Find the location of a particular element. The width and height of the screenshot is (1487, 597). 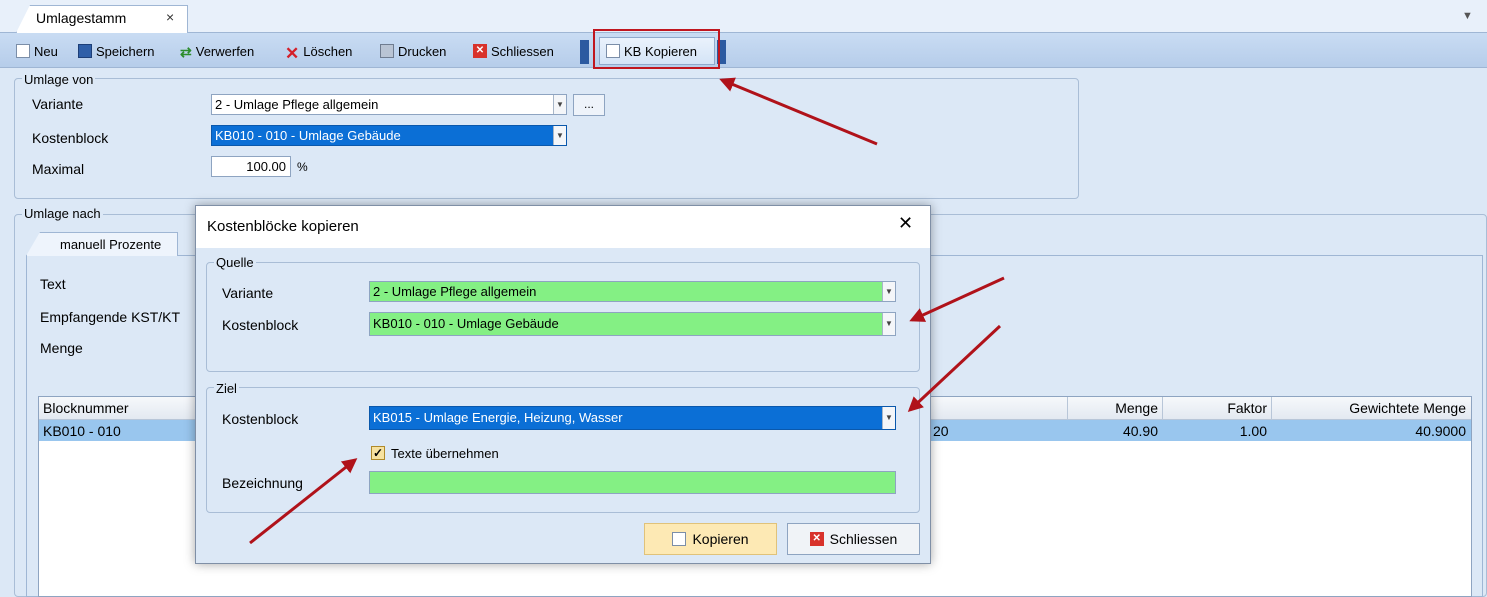

arrow-to-quelle-kostenblock is located at coordinates (957, 299).